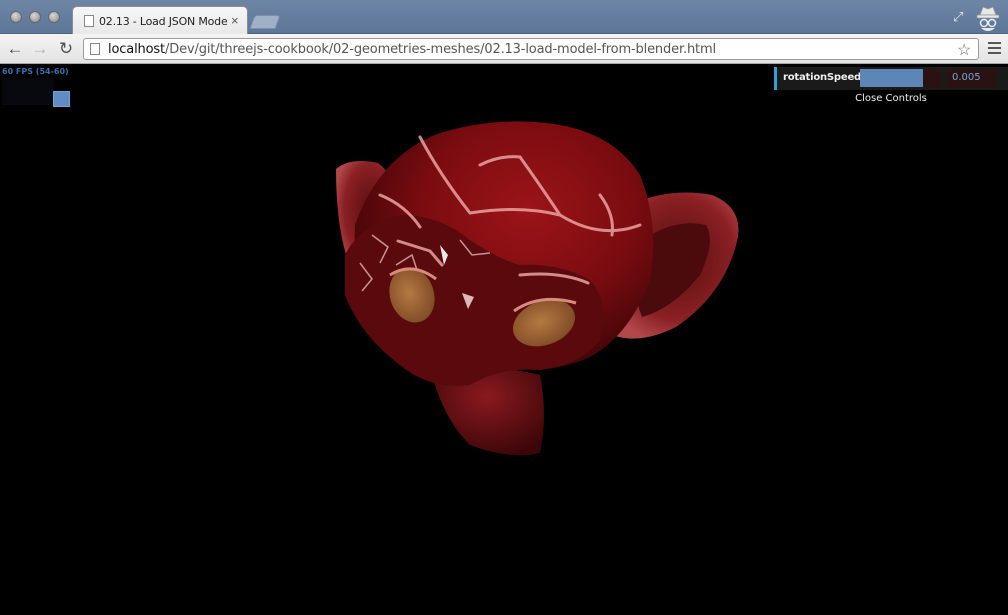  Describe the element at coordinates (40, 49) in the screenshot. I see `forward-arrow-icon: →` at that location.